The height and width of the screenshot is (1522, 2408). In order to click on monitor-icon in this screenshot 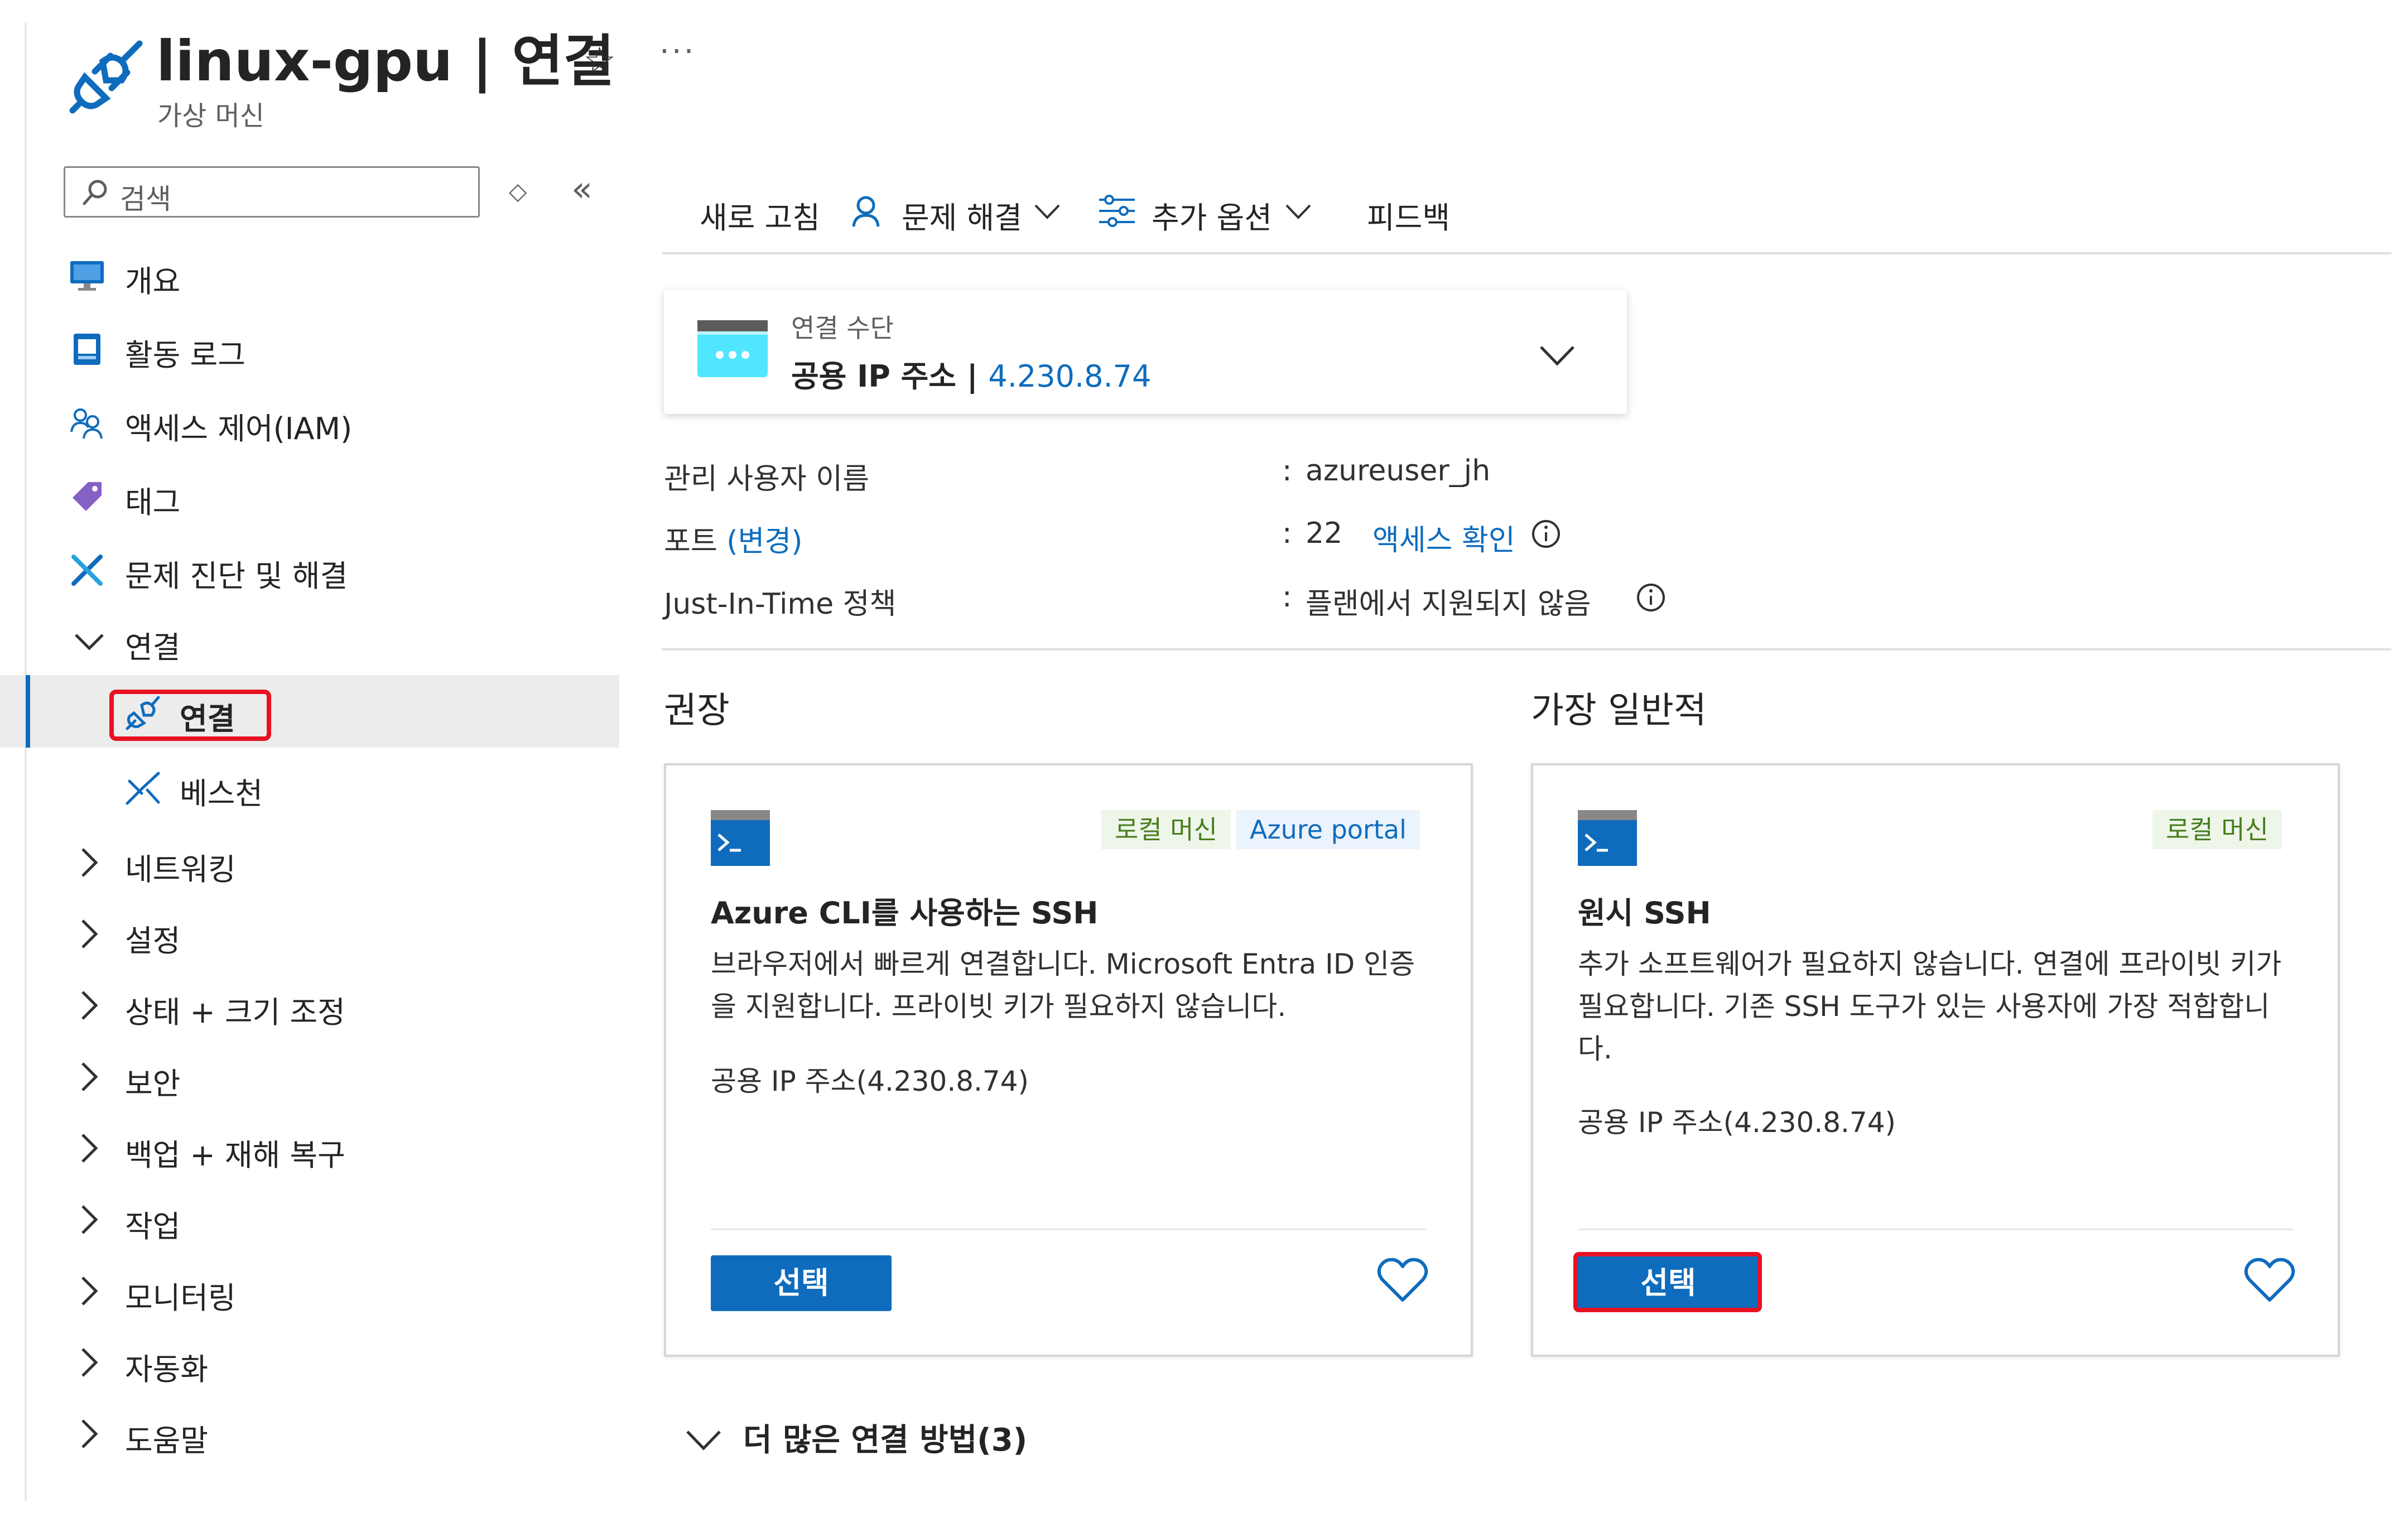, I will do `click(87, 275)`.